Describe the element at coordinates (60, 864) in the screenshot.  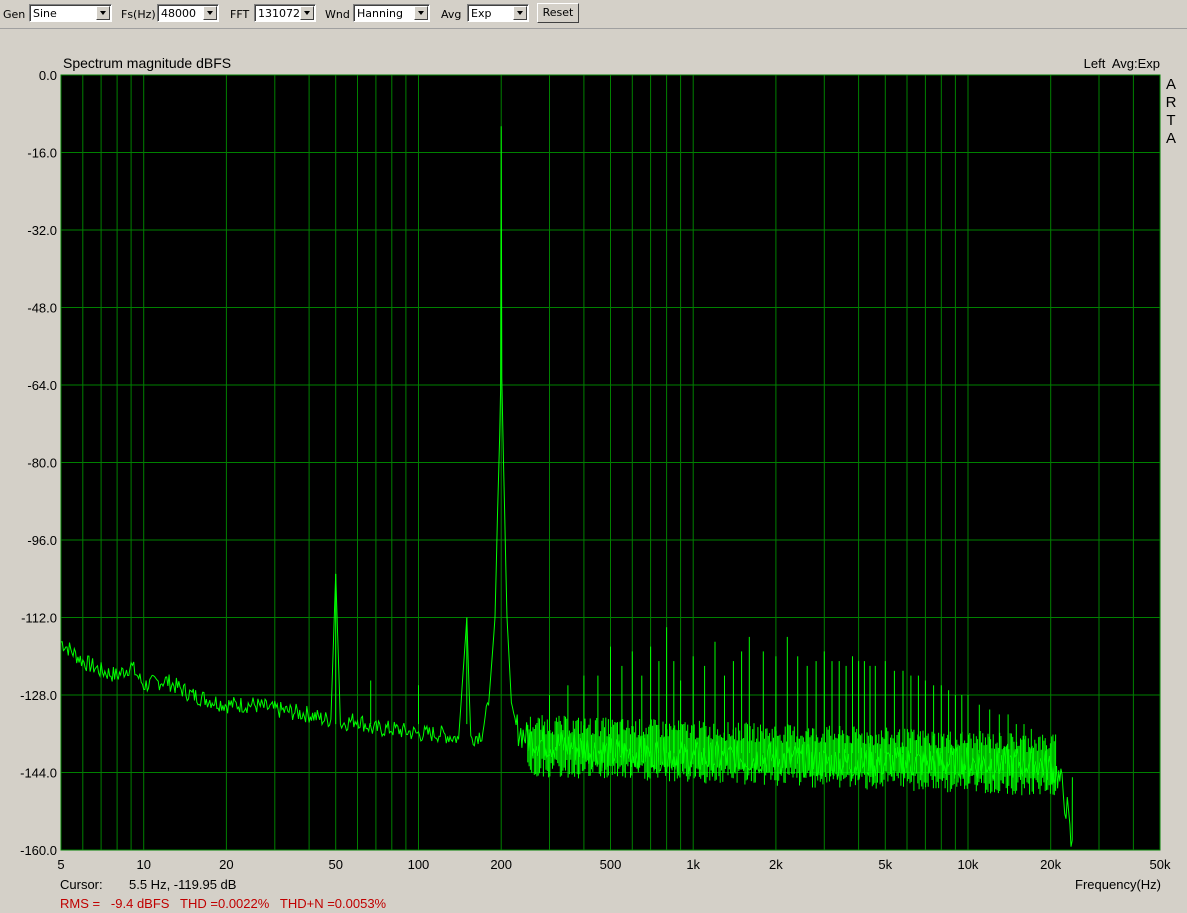
I see `x-tick-label: 5` at that location.